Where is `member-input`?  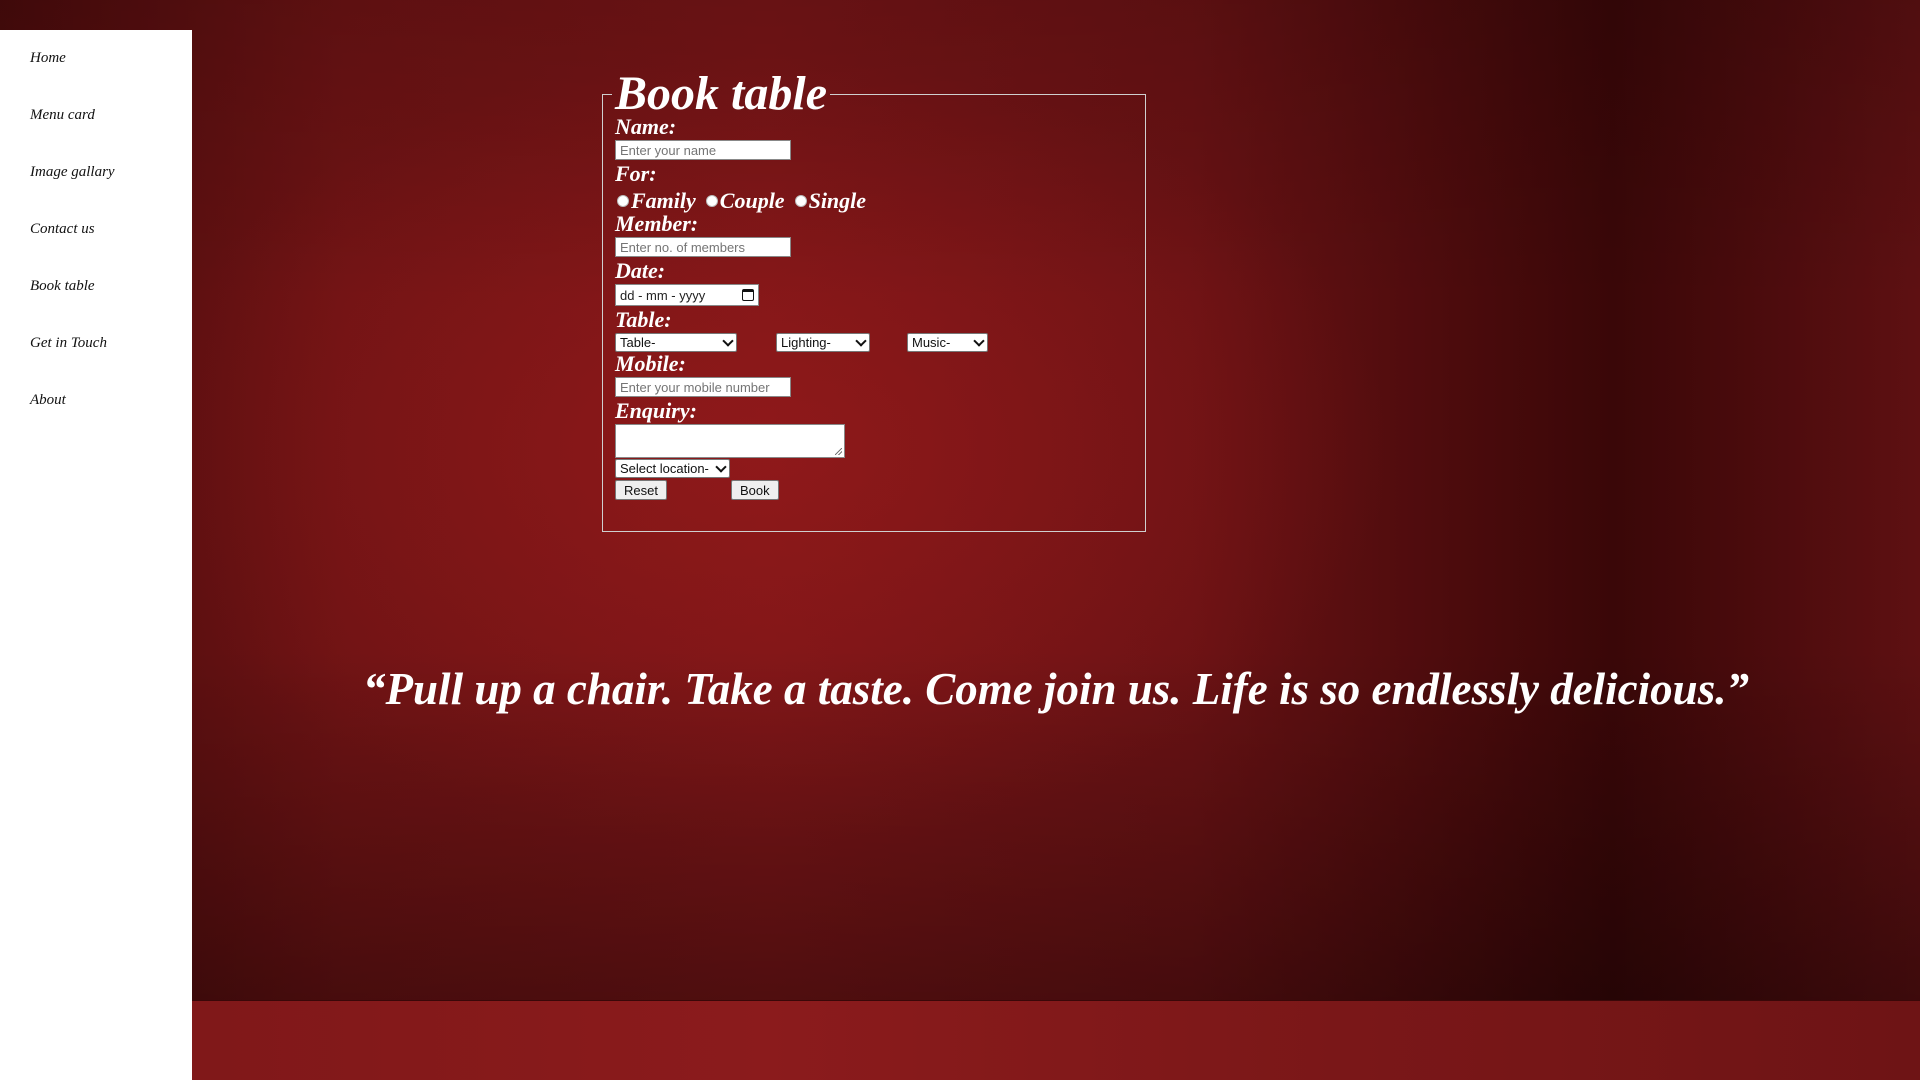 member-input is located at coordinates (703, 247).